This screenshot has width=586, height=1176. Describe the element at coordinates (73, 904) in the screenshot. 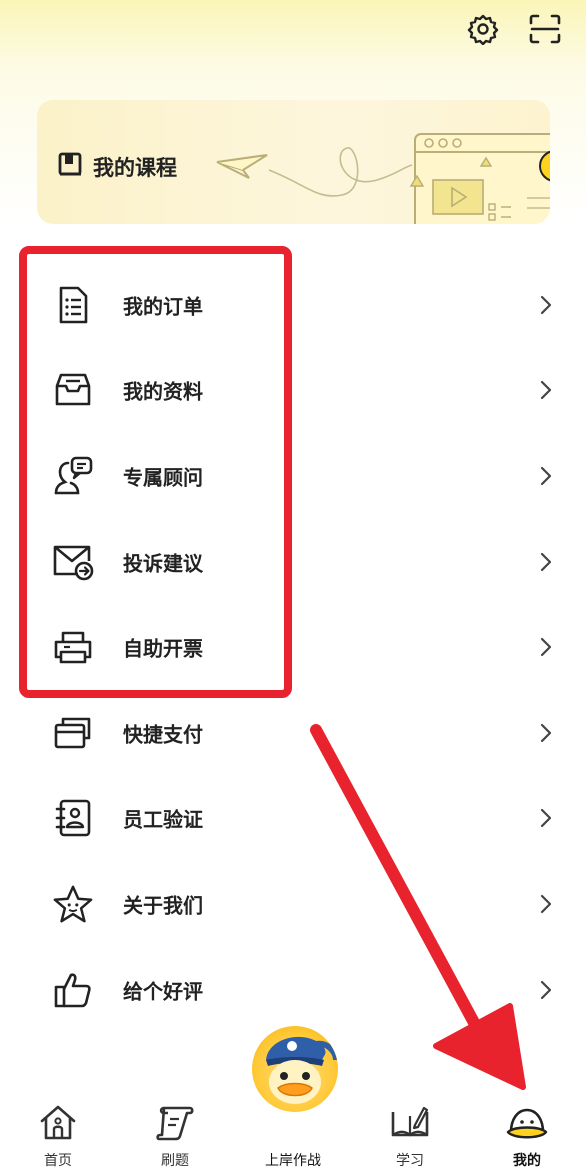

I see `star-icon` at that location.